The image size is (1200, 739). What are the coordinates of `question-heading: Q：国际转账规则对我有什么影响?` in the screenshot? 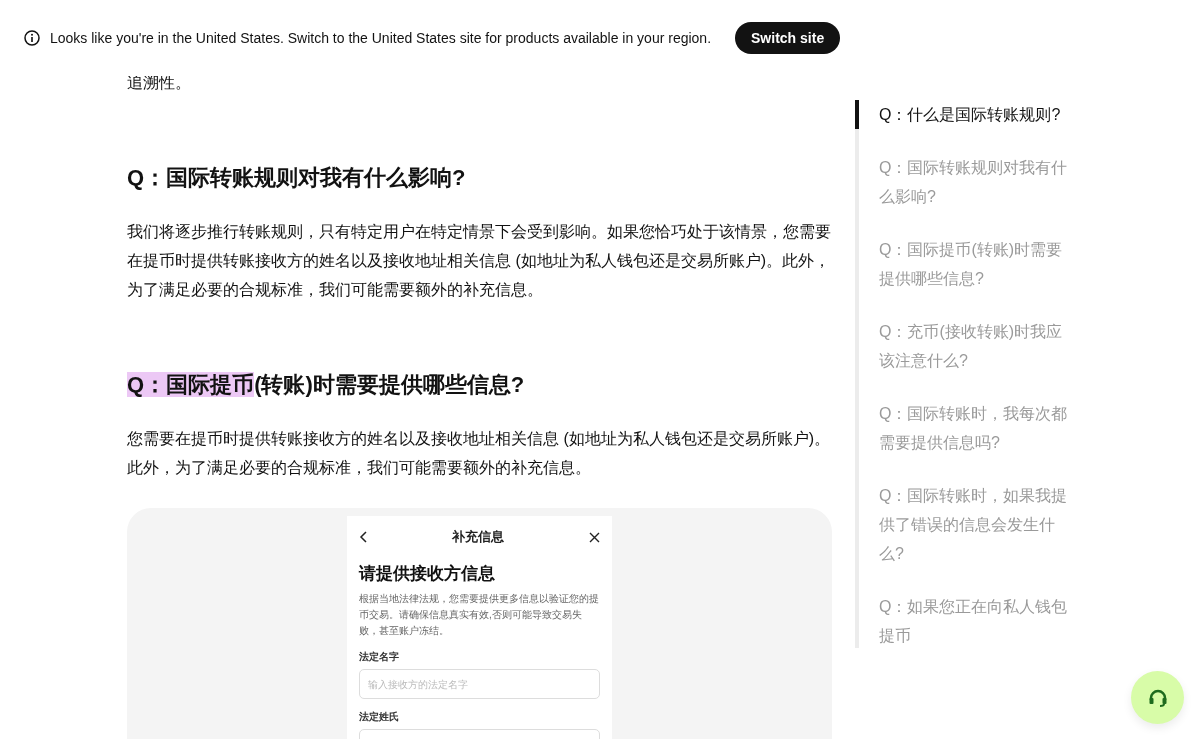 It's located at (297, 178).